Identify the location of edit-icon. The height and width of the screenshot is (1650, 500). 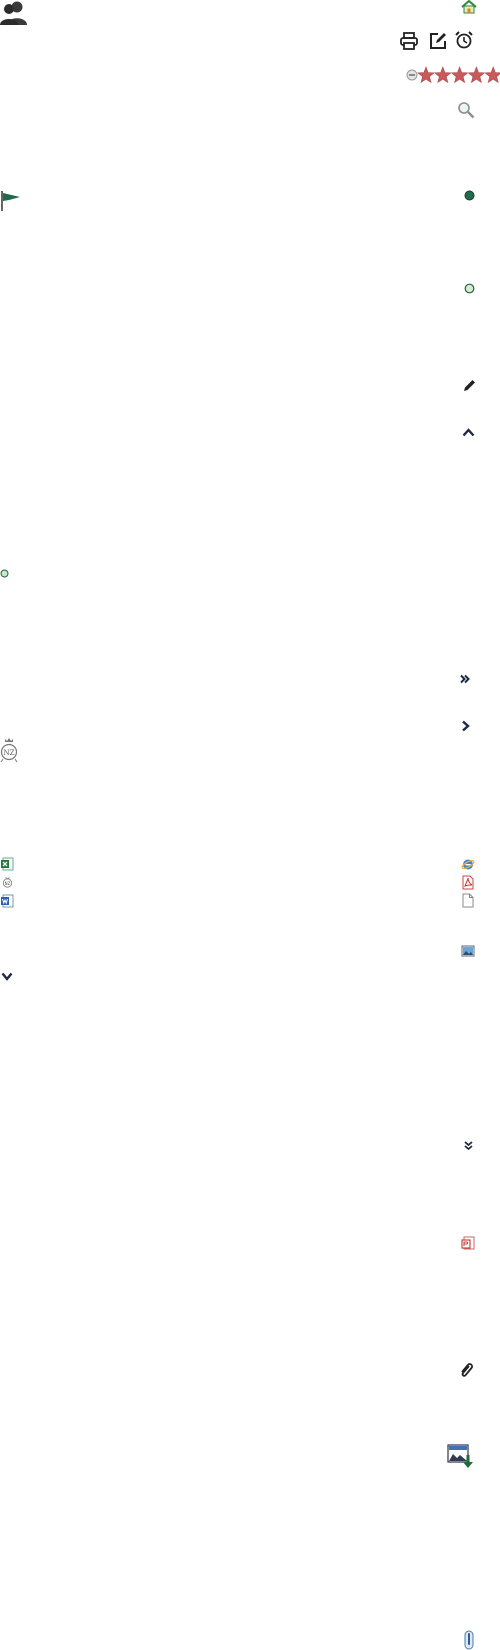
(438, 41).